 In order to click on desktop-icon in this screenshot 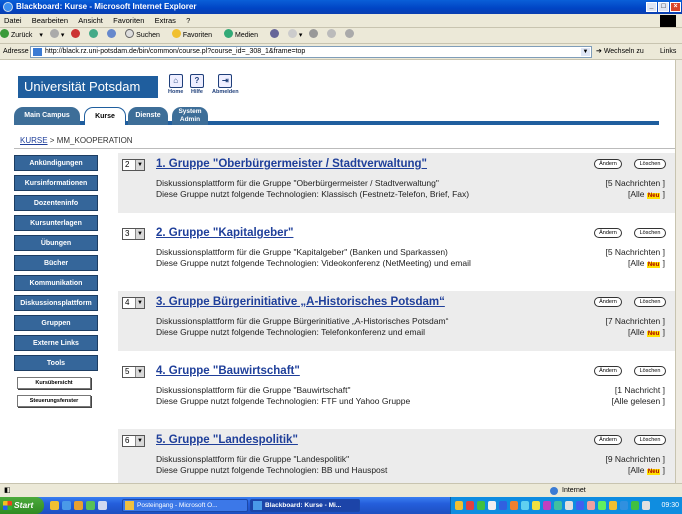, I will do `click(90, 505)`.